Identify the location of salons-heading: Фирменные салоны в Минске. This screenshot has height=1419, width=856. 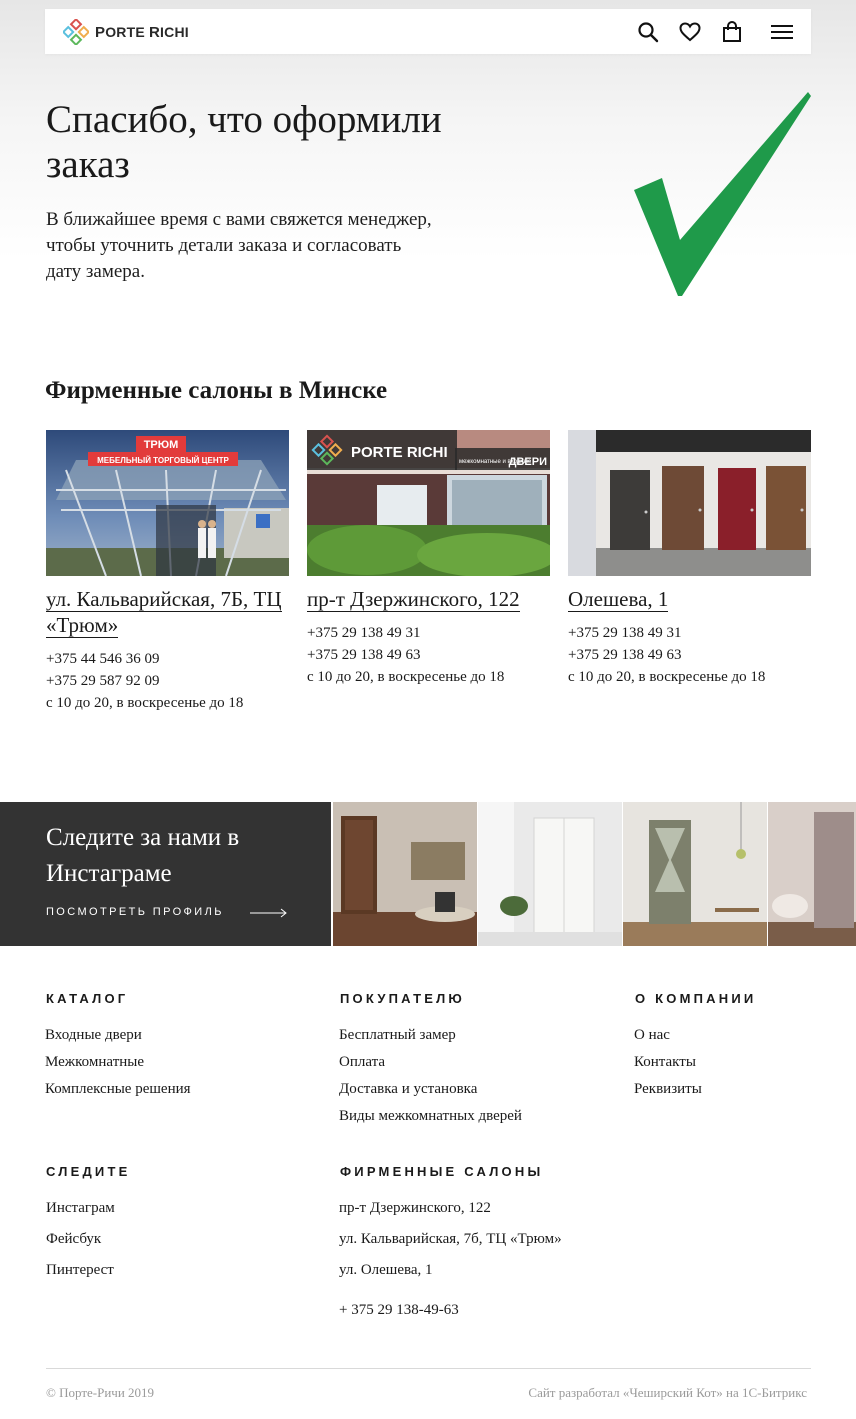
(216, 390).